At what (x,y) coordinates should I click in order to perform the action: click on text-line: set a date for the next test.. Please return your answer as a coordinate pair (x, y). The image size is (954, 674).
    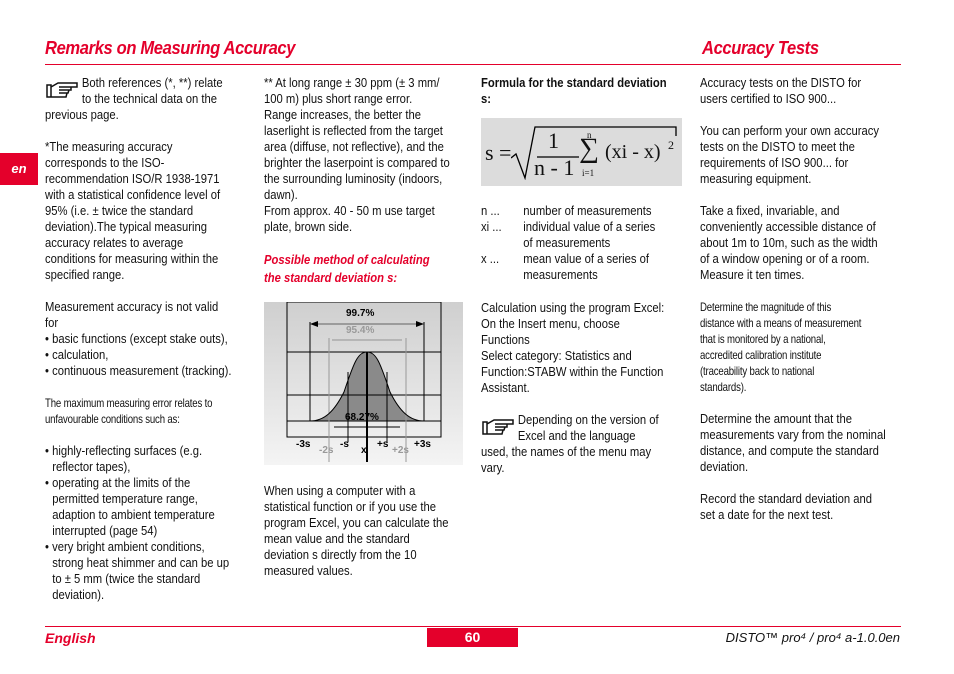
    Looking at the image, I should click on (767, 515).